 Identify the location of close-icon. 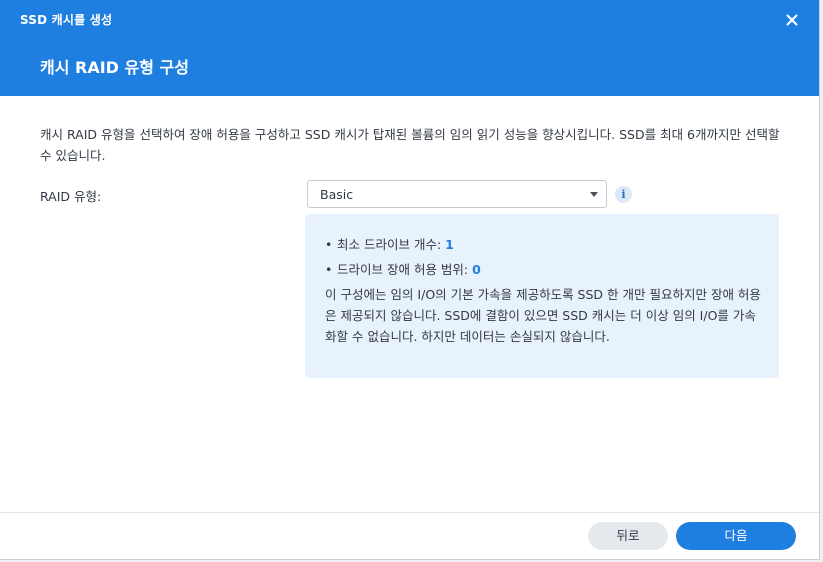
(792, 20).